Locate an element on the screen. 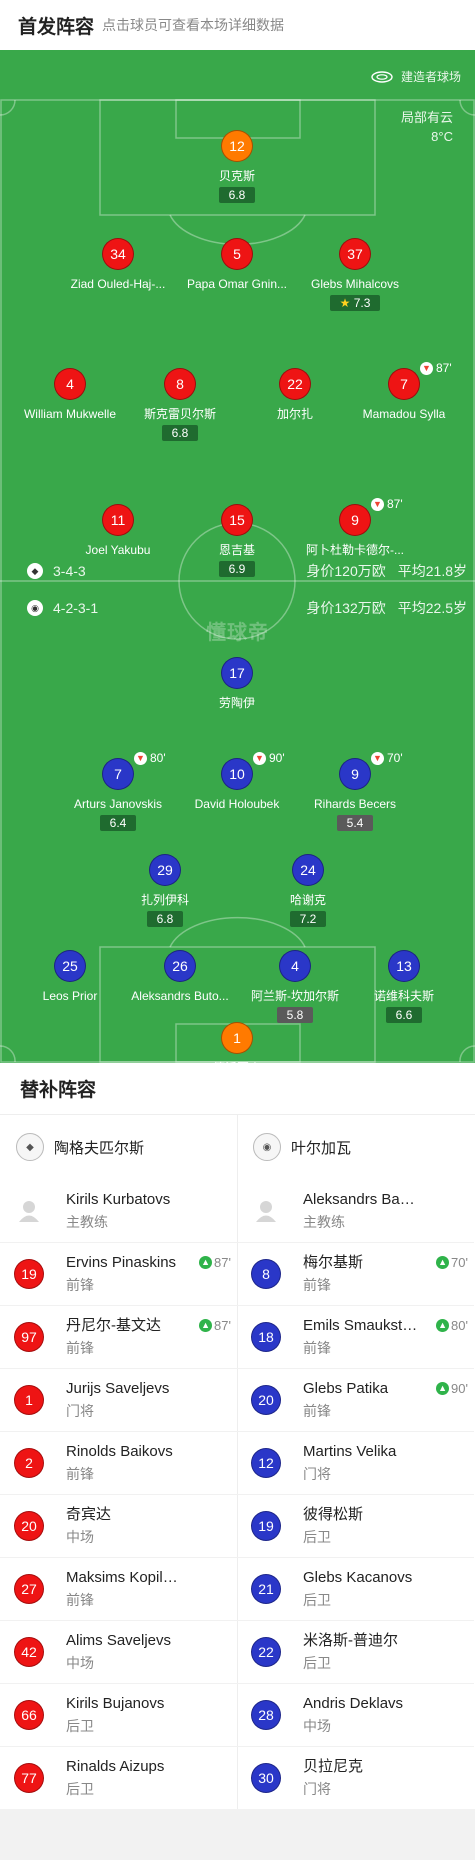 This screenshot has height=1863, width=475. sub-info: Jurijs Saveljevs 门将 is located at coordinates (123, 1400).